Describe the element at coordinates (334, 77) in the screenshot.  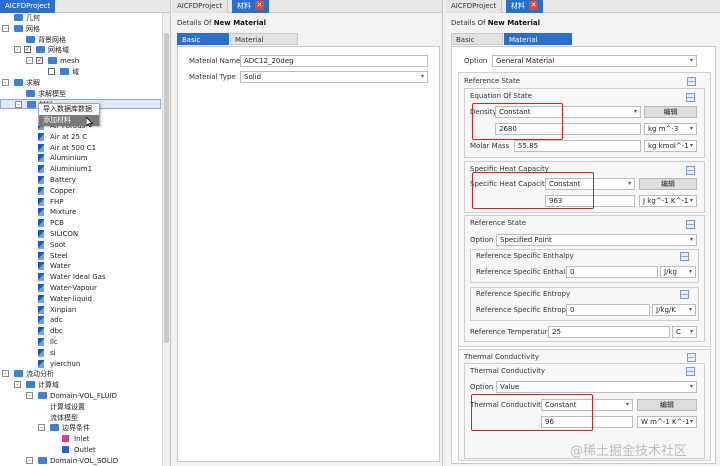
I see `material-type-select: Solid ▾` at that location.